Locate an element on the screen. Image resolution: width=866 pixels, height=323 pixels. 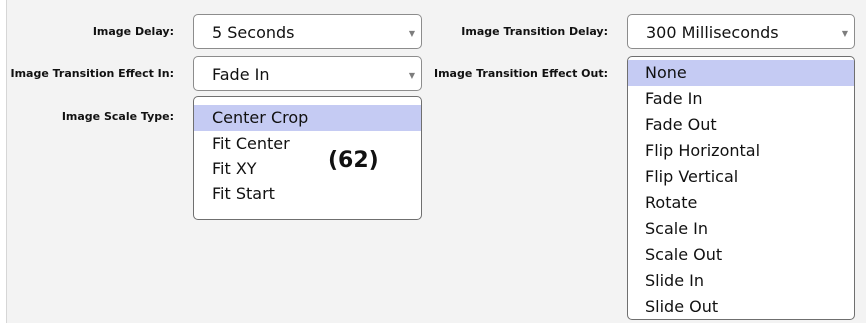
effect-in-value: Fade In is located at coordinates (241, 74).